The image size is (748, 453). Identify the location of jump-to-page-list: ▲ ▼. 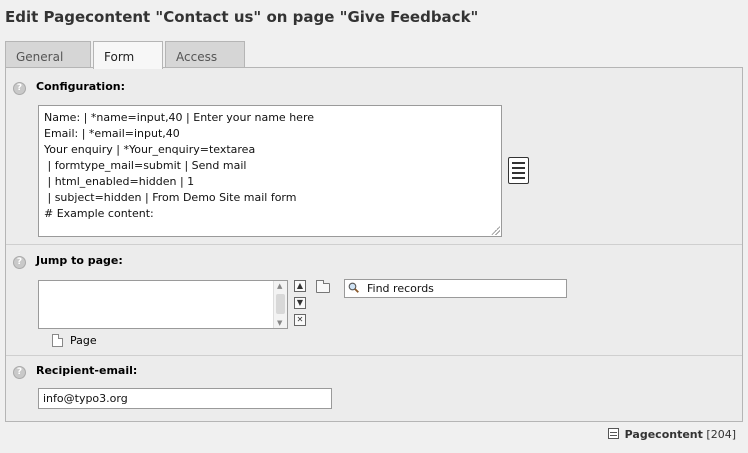
(163, 304).